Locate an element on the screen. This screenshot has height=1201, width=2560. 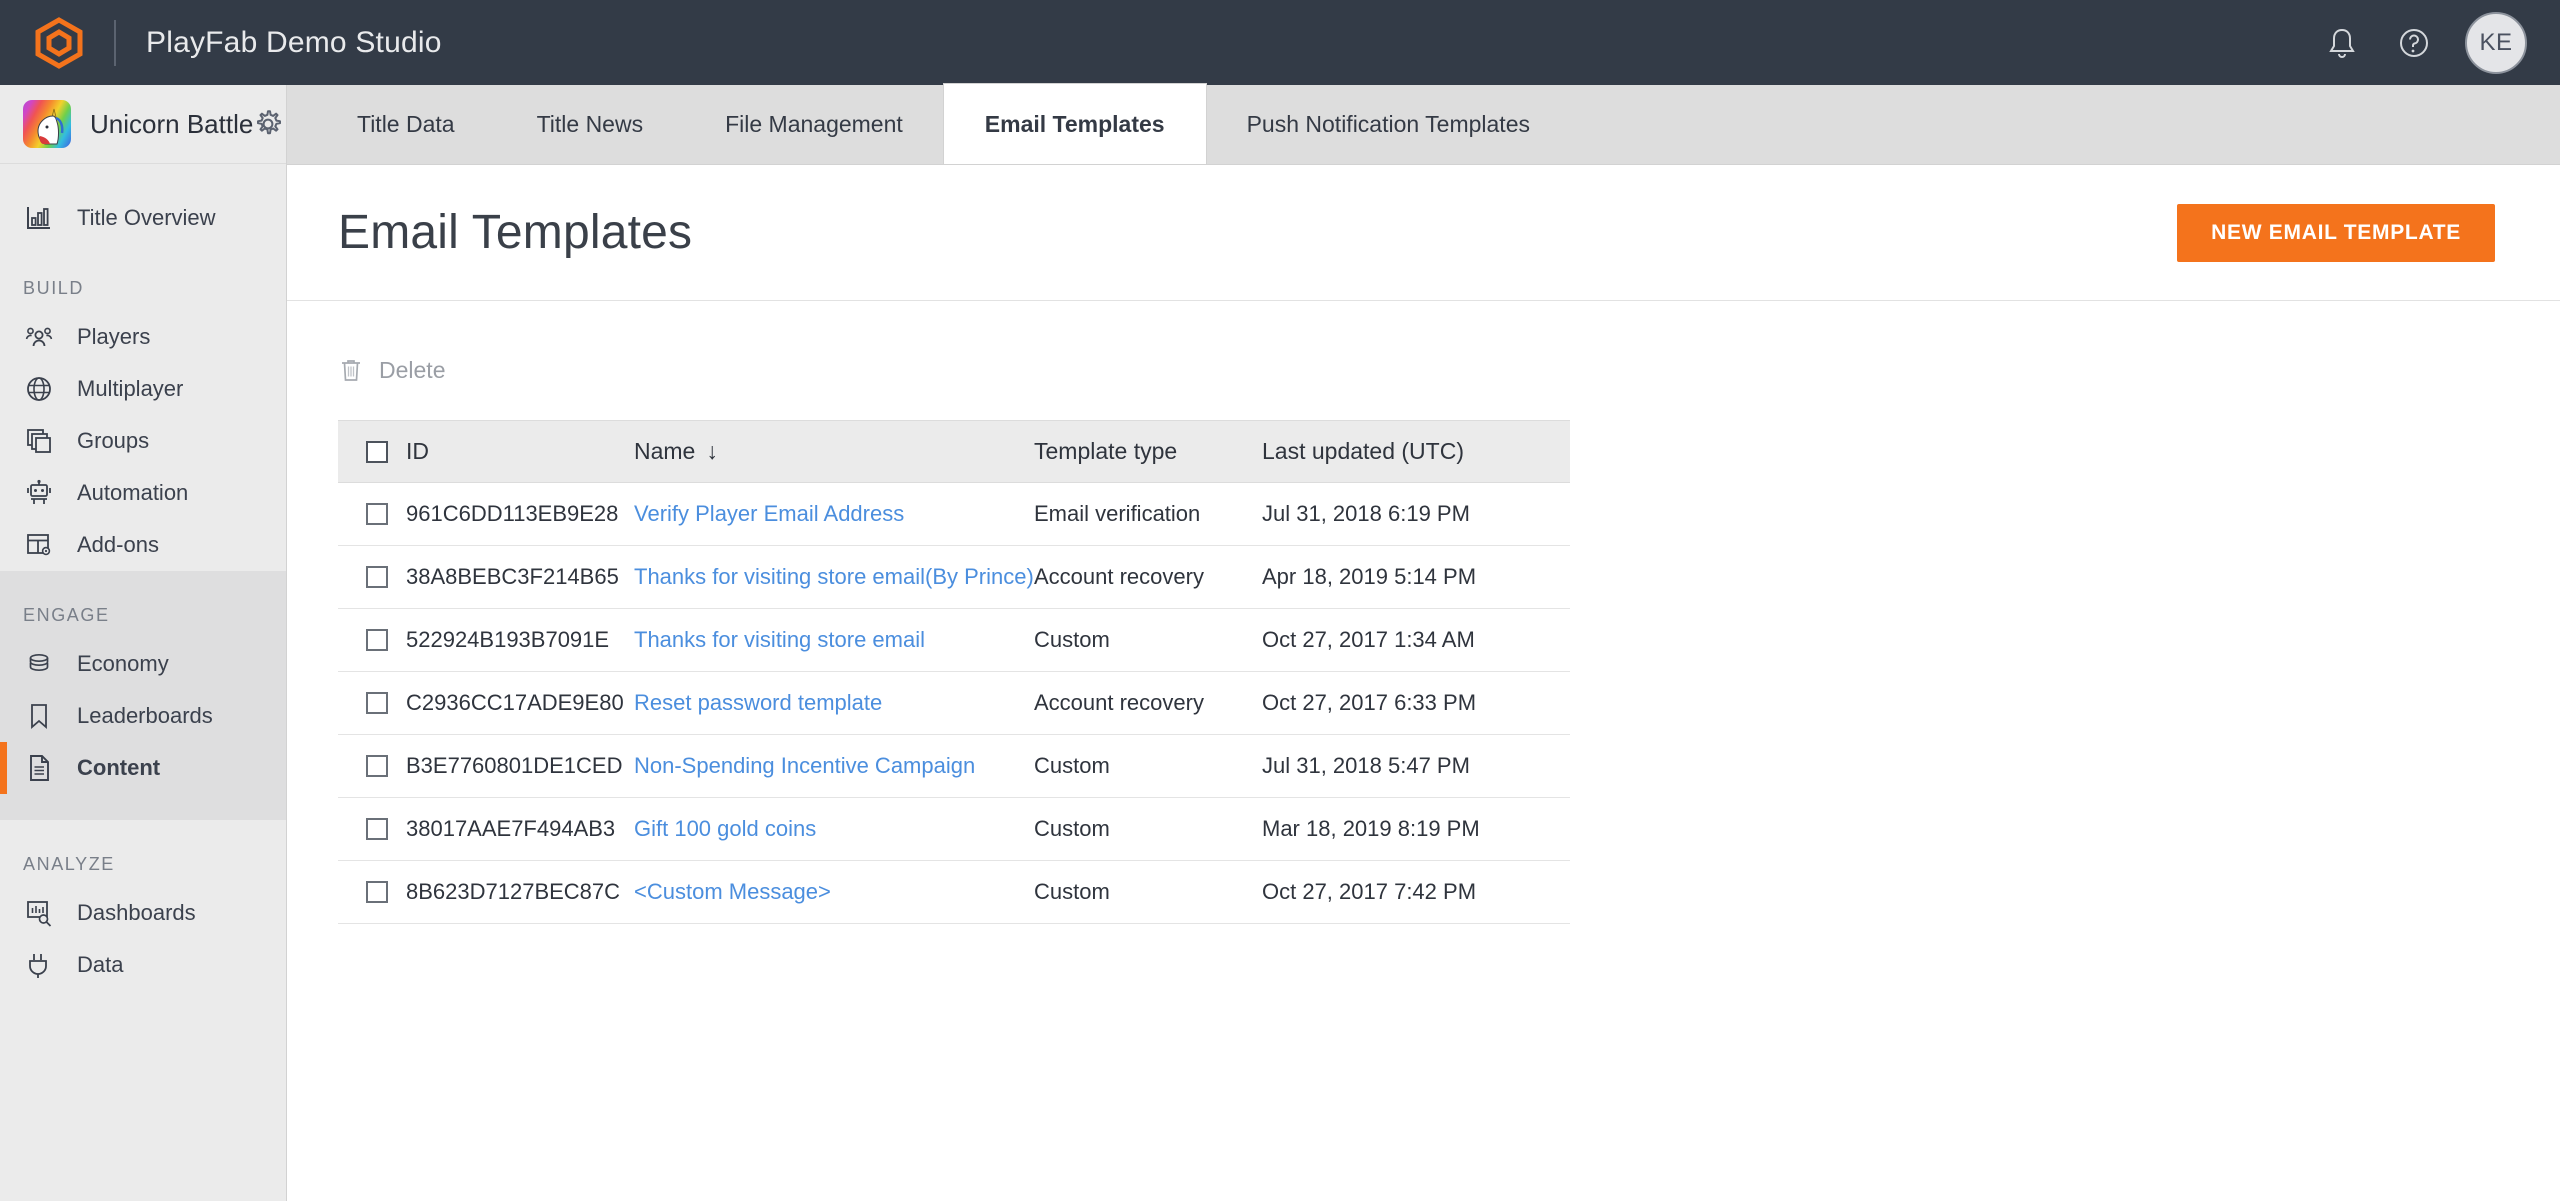
data-plug-icon is located at coordinates (39, 965).